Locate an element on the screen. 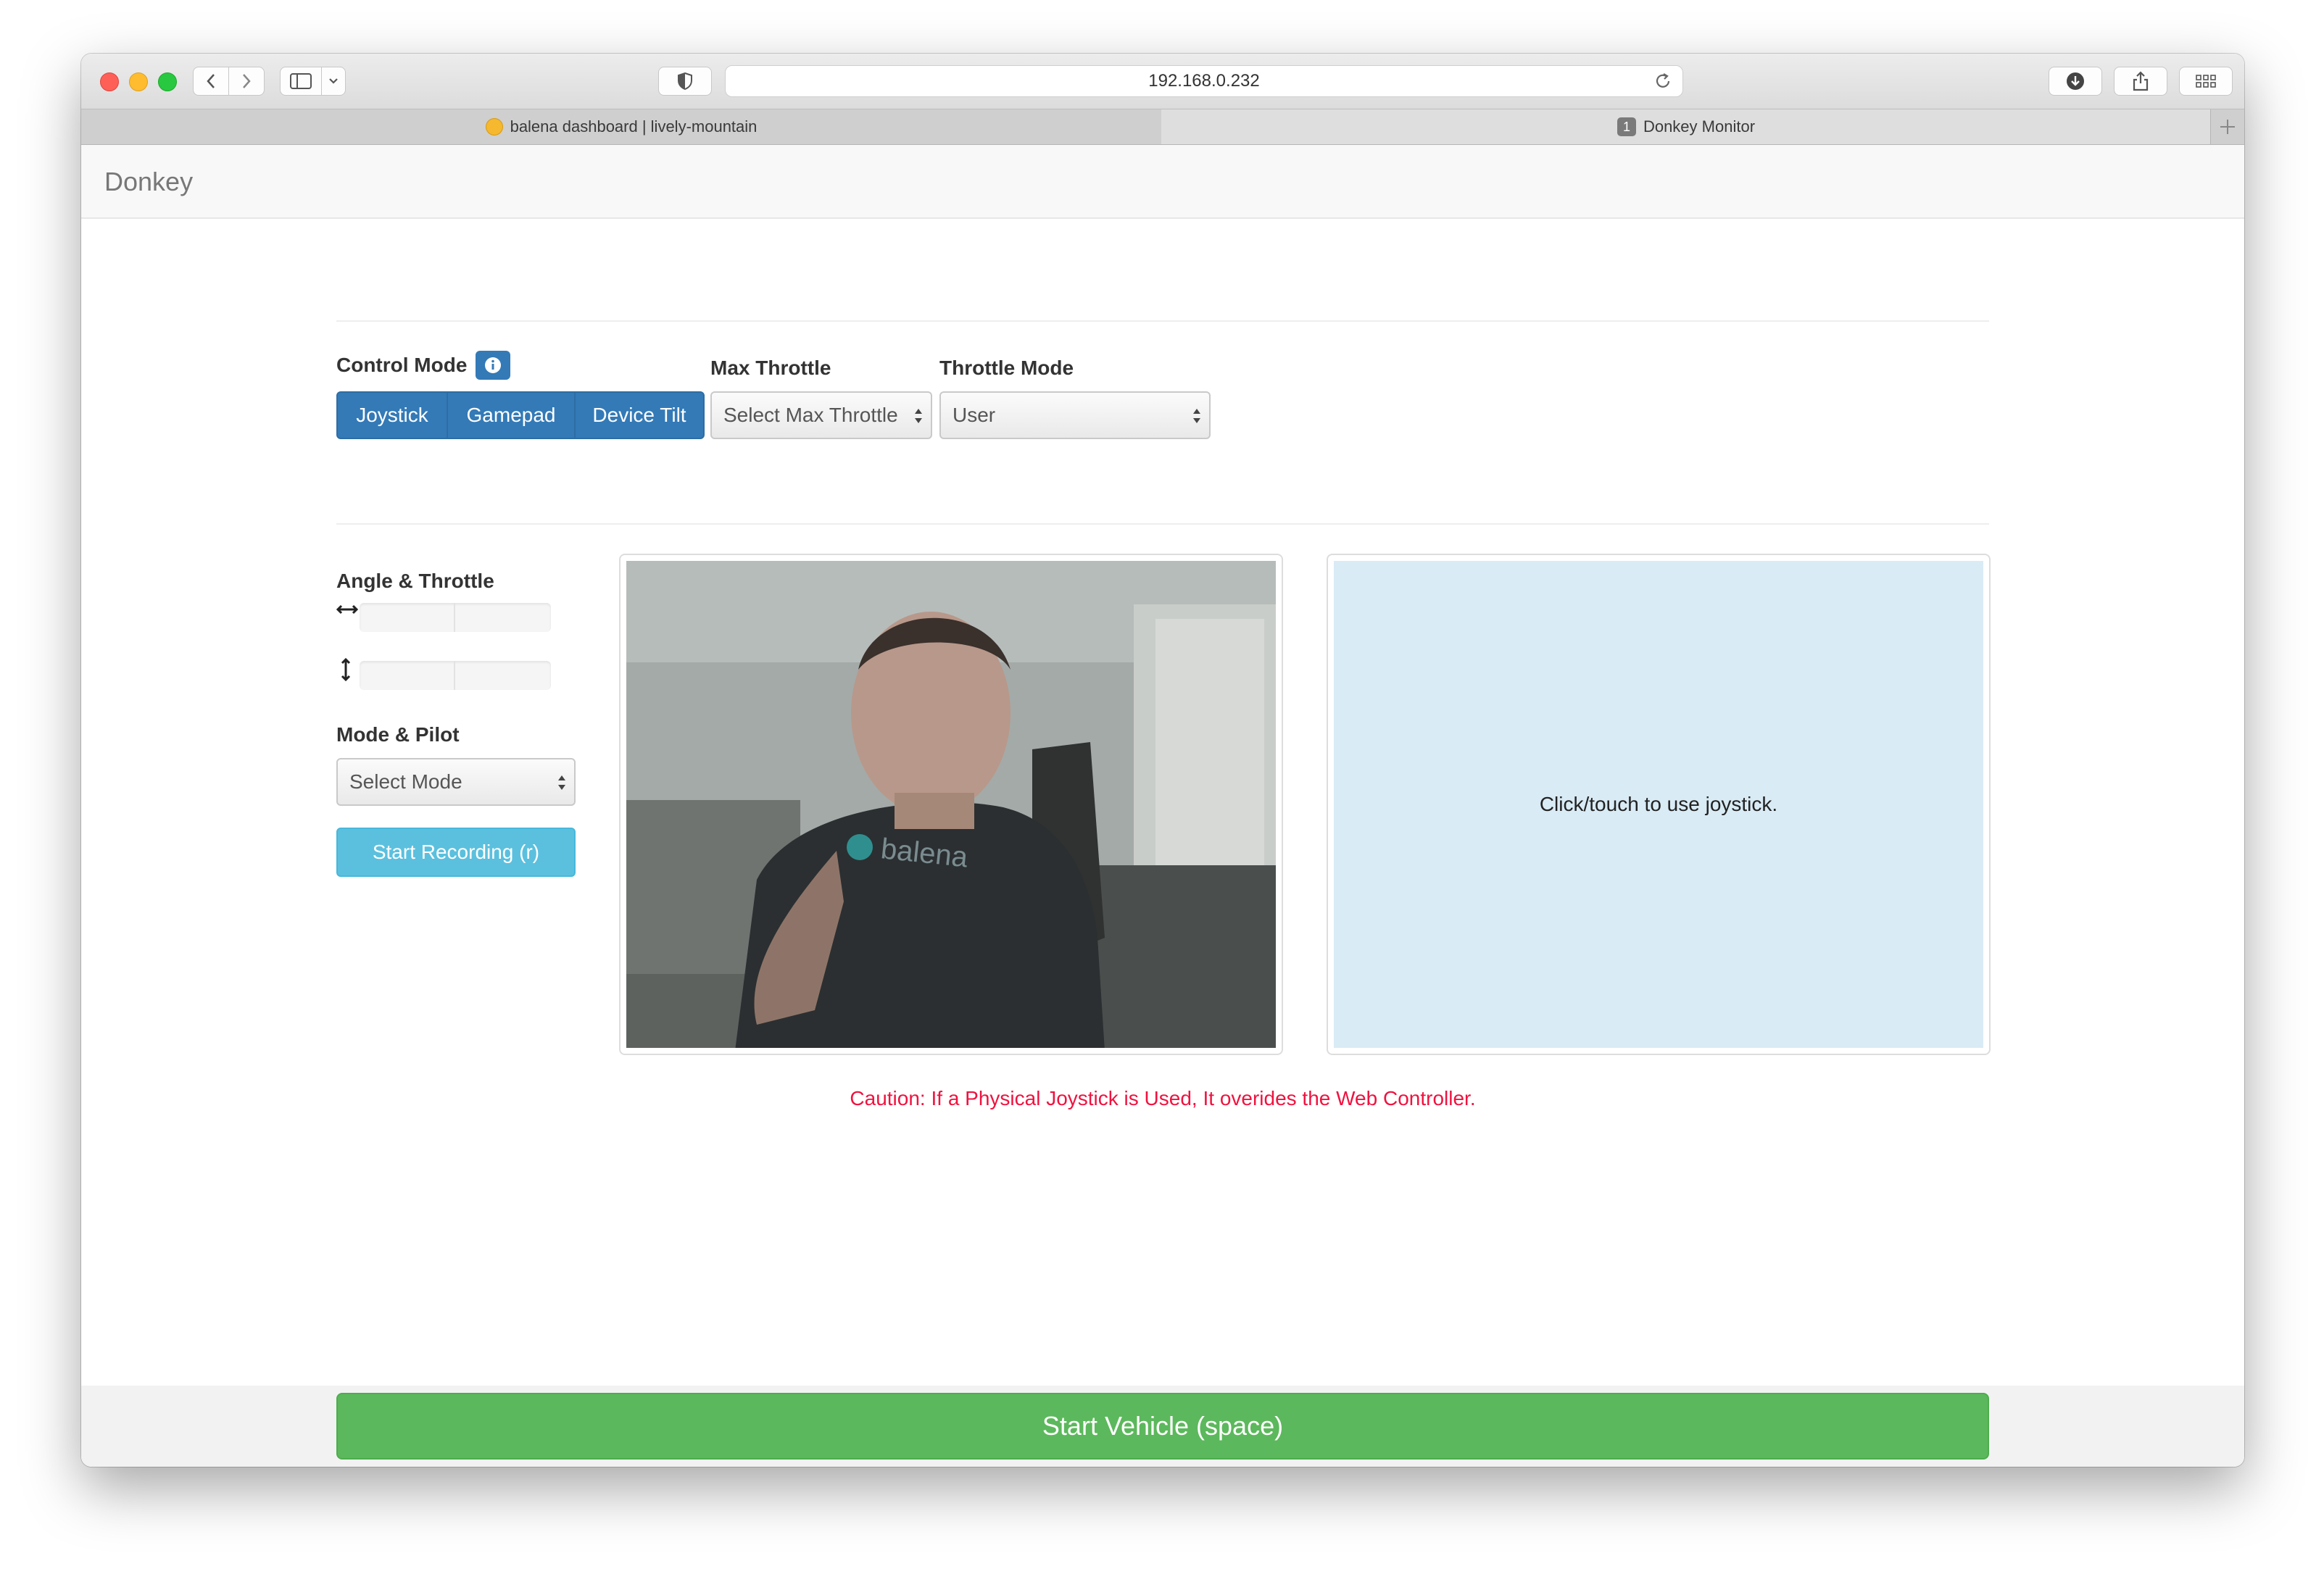 The image size is (2324, 1574). tab-favicon-badge: 1 is located at coordinates (1626, 126).